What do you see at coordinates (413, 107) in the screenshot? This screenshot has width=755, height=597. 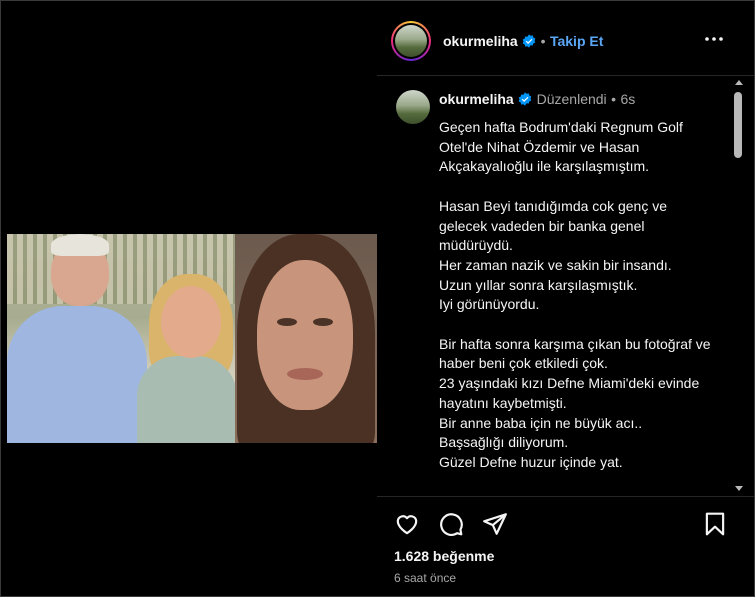 I see `caption-avatar` at bounding box center [413, 107].